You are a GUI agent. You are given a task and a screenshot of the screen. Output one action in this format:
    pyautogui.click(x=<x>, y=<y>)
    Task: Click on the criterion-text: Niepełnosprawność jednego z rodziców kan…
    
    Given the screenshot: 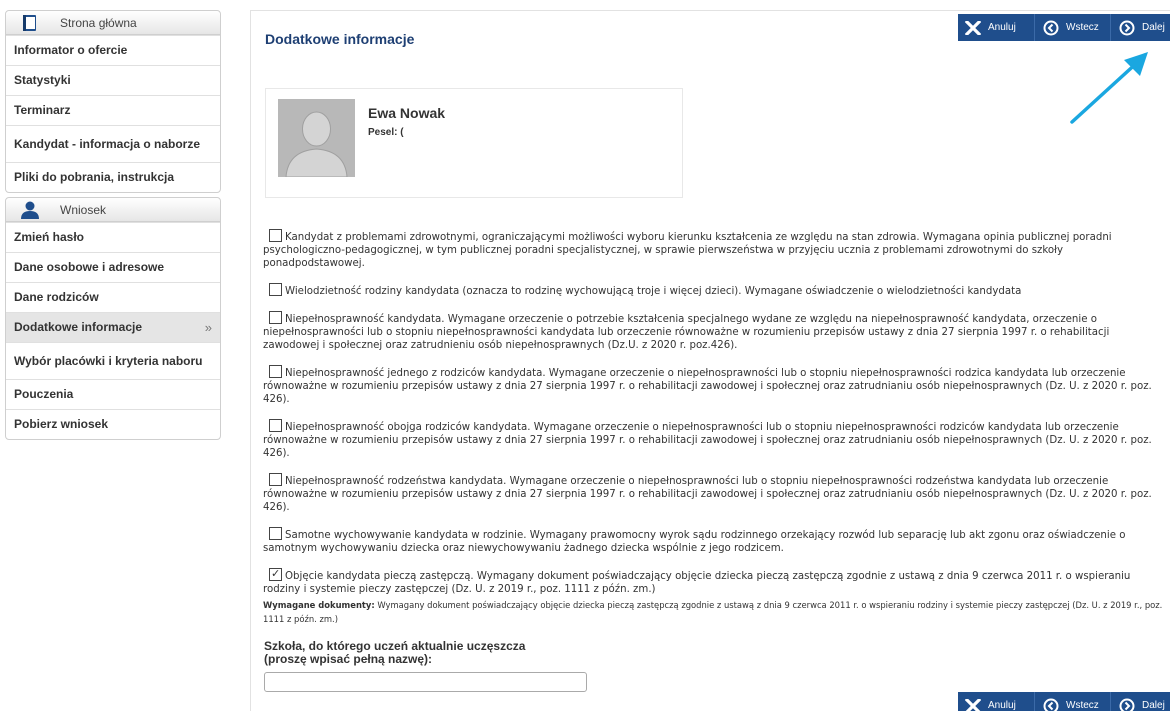 What is the action you would take?
    pyautogui.click(x=707, y=386)
    